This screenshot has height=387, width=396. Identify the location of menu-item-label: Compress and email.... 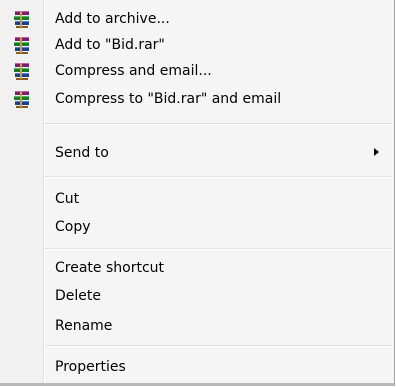
(133, 71).